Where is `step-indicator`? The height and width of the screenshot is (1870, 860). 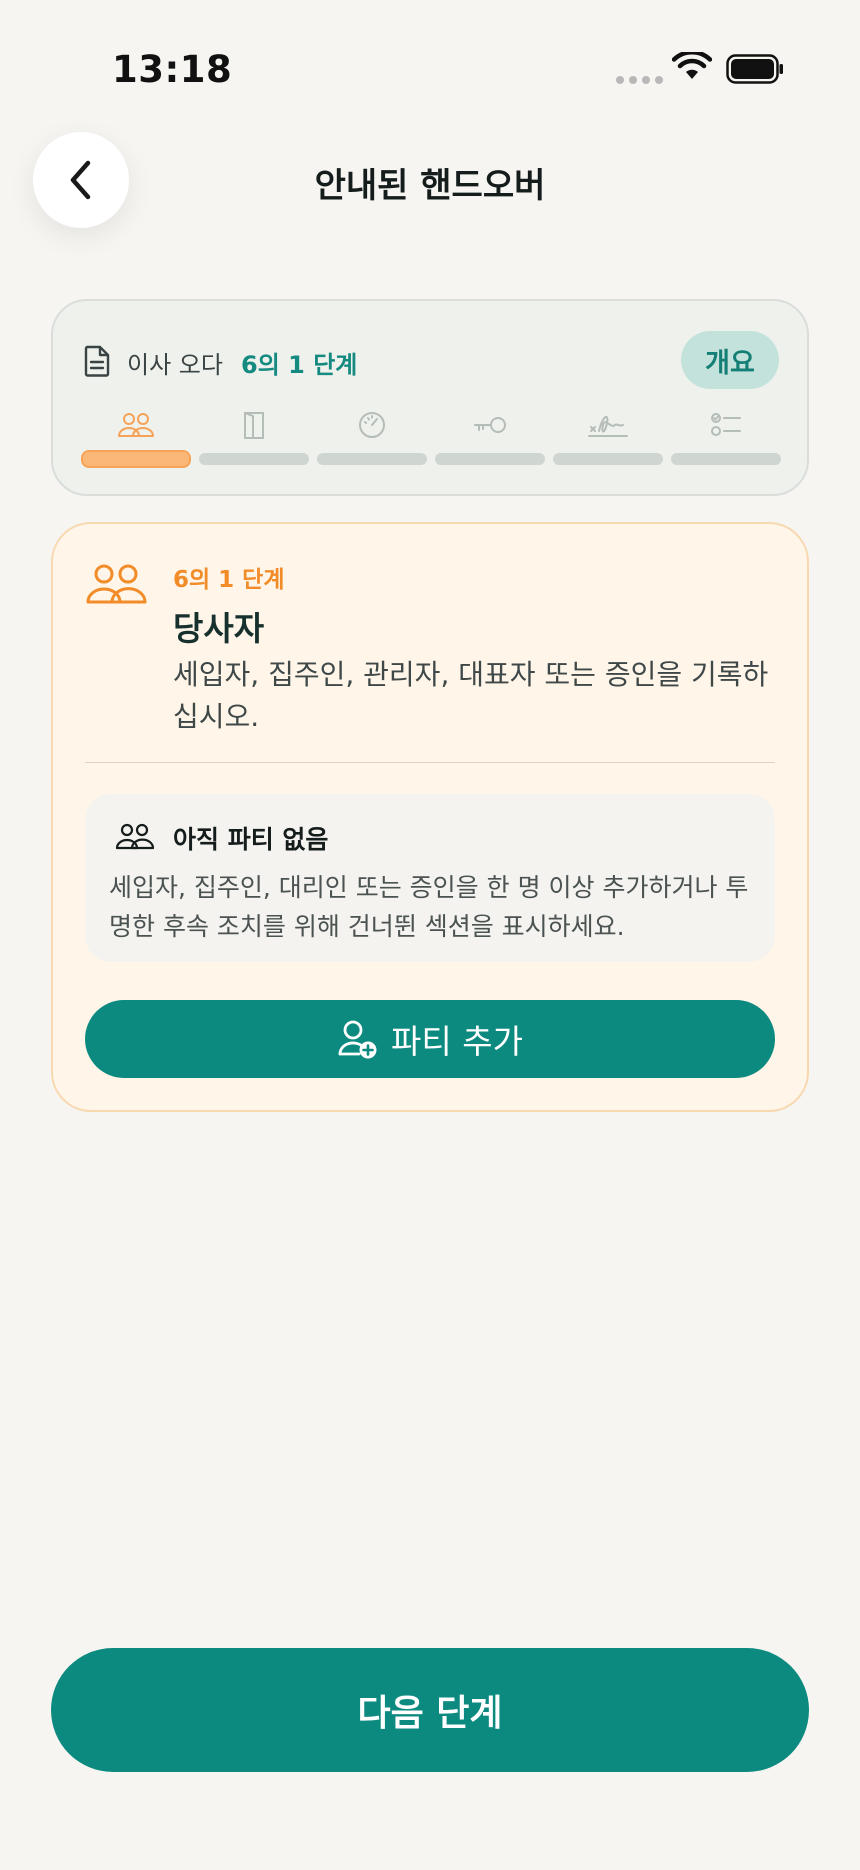 step-indicator is located at coordinates (431, 437).